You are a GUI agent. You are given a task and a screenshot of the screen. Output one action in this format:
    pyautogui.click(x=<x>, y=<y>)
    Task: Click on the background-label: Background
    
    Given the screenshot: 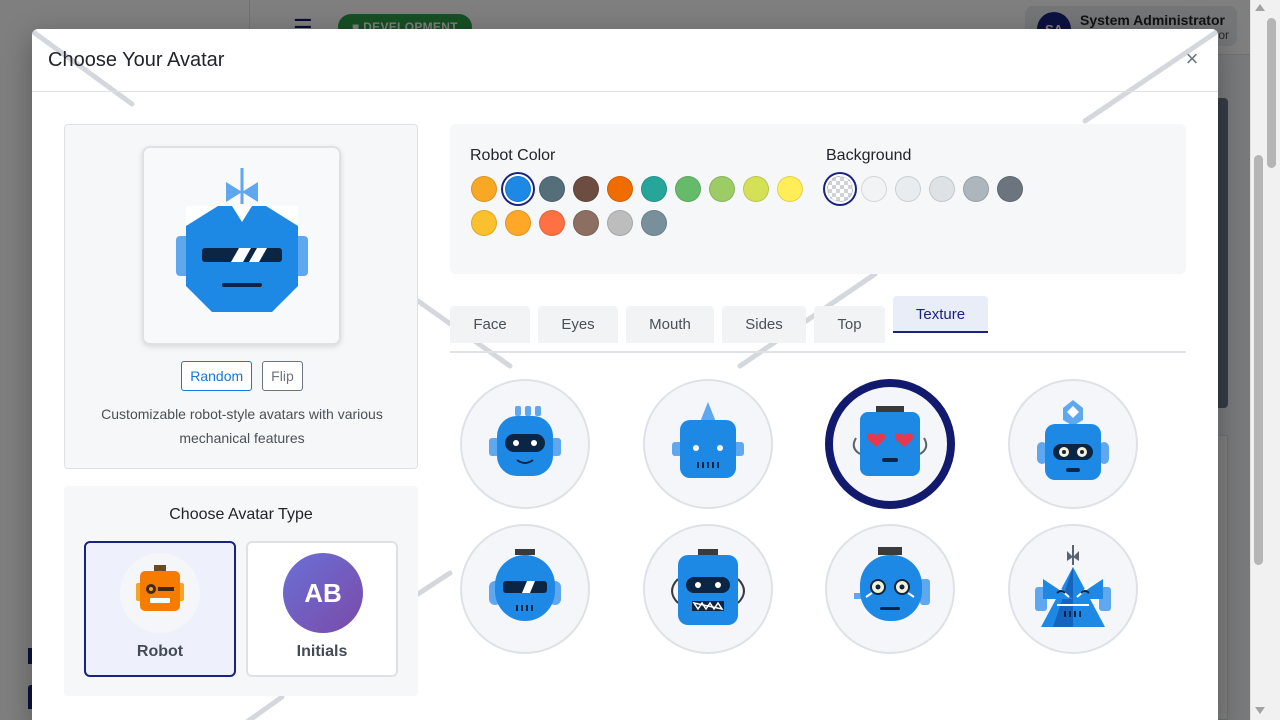 What is the action you would take?
    pyautogui.click(x=869, y=155)
    